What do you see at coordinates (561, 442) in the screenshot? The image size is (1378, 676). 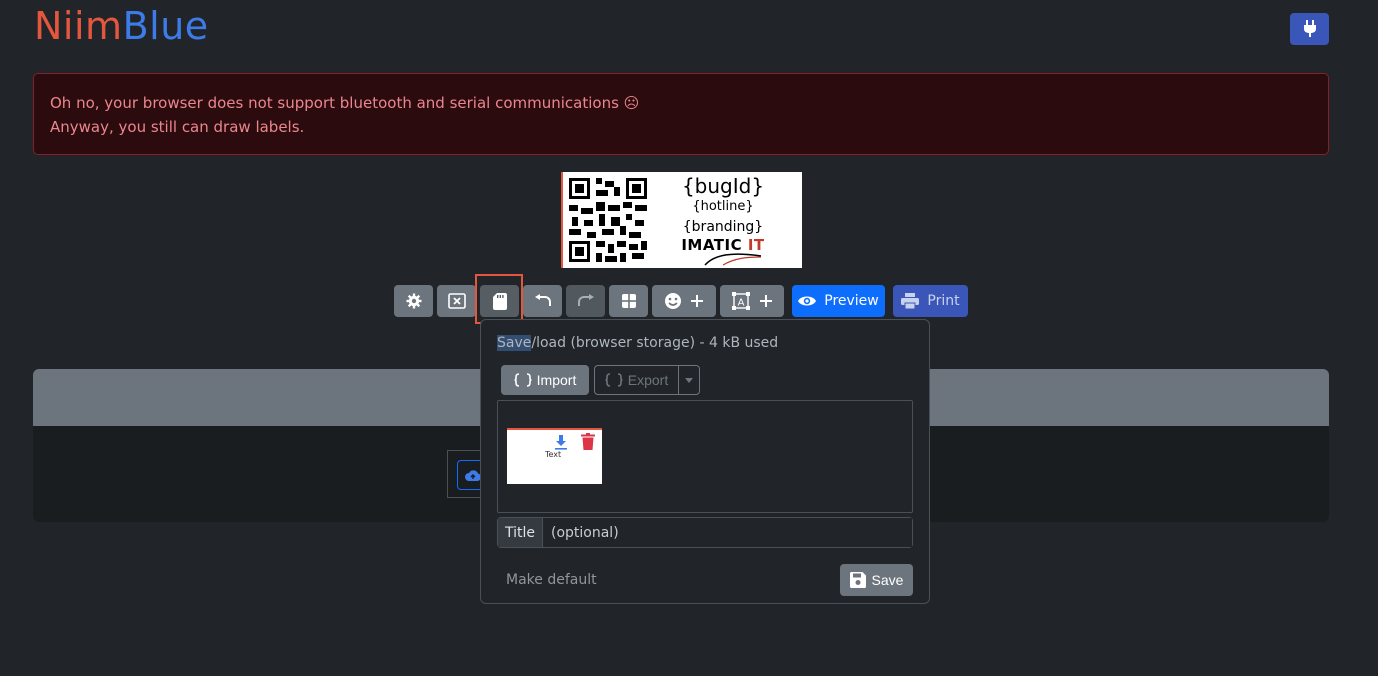 I see `download-icon` at bounding box center [561, 442].